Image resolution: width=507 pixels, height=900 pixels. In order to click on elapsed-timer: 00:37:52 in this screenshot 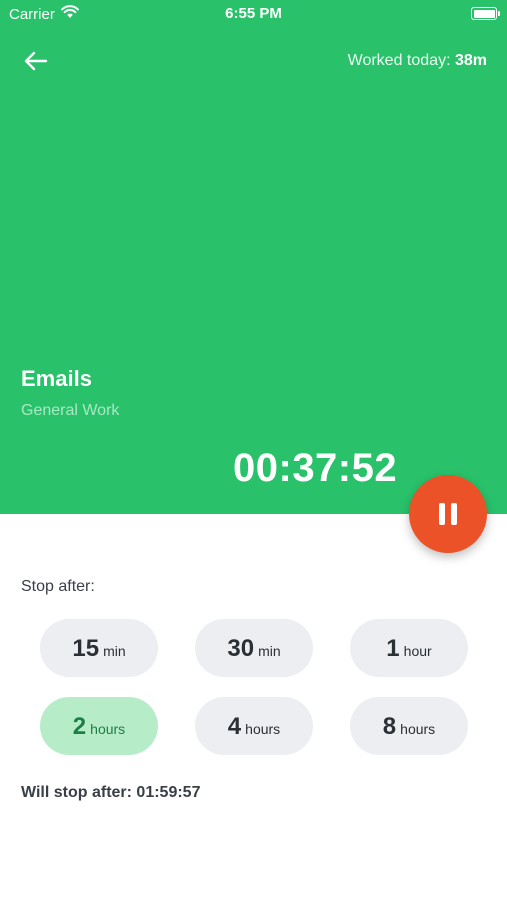, I will do `click(315, 468)`.